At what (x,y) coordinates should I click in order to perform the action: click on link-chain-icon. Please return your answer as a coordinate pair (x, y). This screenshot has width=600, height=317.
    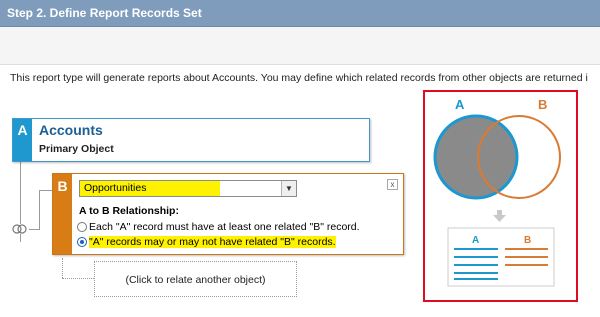
    Looking at the image, I should click on (19, 229).